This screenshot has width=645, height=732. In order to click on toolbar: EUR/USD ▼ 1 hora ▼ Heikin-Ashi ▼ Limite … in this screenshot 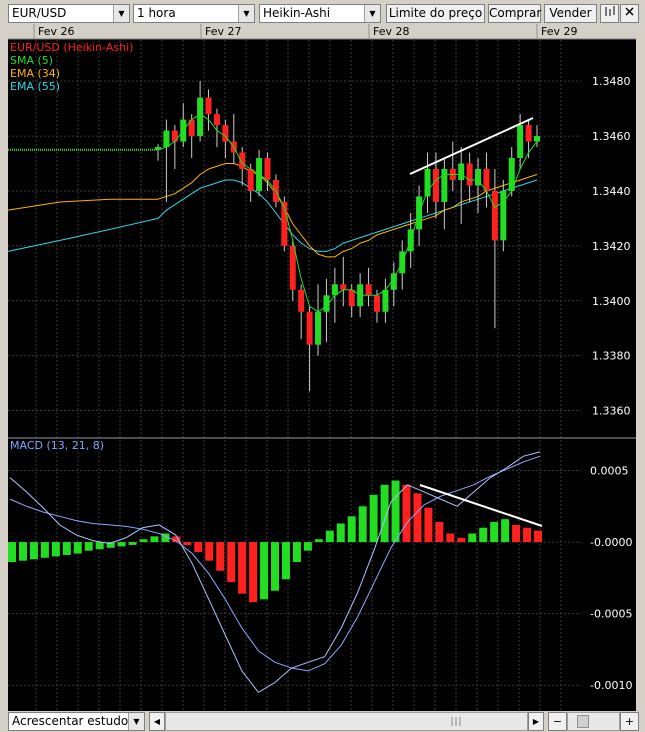, I will do `click(322, 13)`.